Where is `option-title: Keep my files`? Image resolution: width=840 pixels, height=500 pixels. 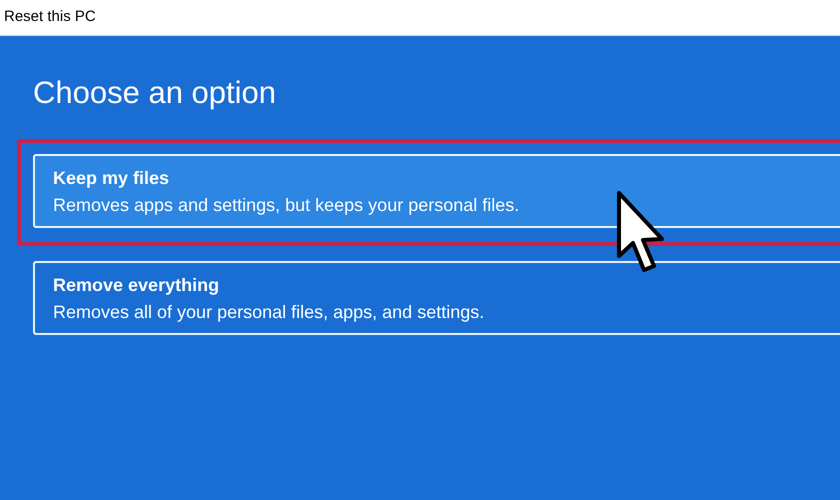
option-title: Keep my files is located at coordinates (111, 178).